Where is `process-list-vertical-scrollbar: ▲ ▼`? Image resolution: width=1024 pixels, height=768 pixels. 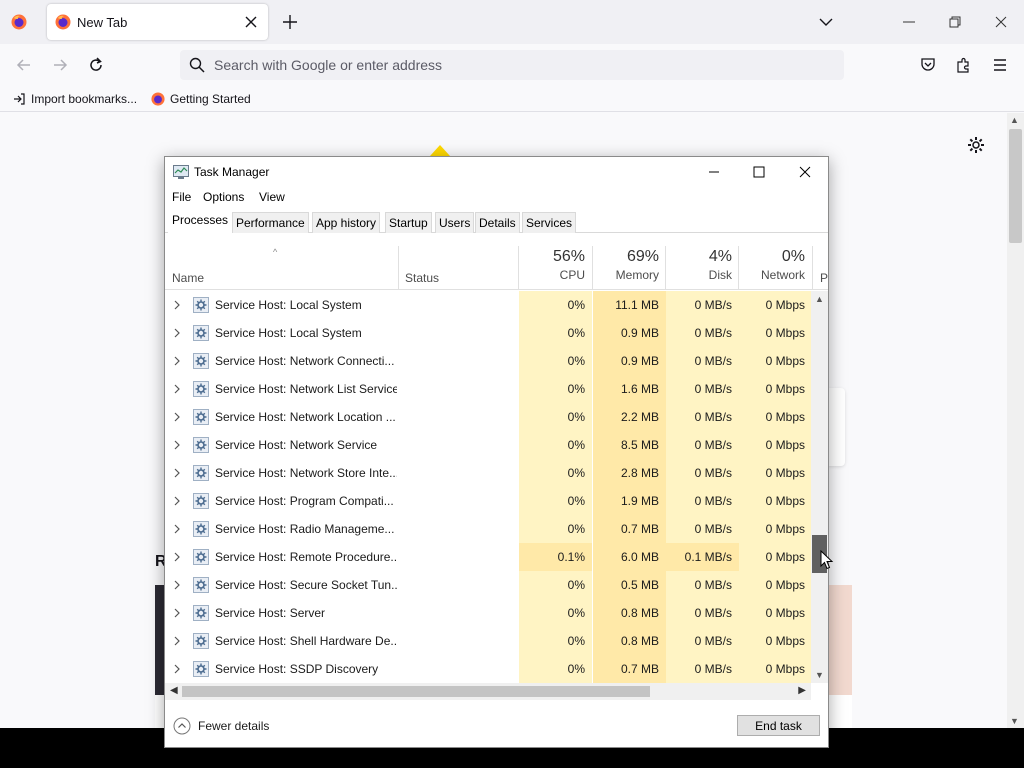
process-list-vertical-scrollbar: ▲ ▼ is located at coordinates (819, 487).